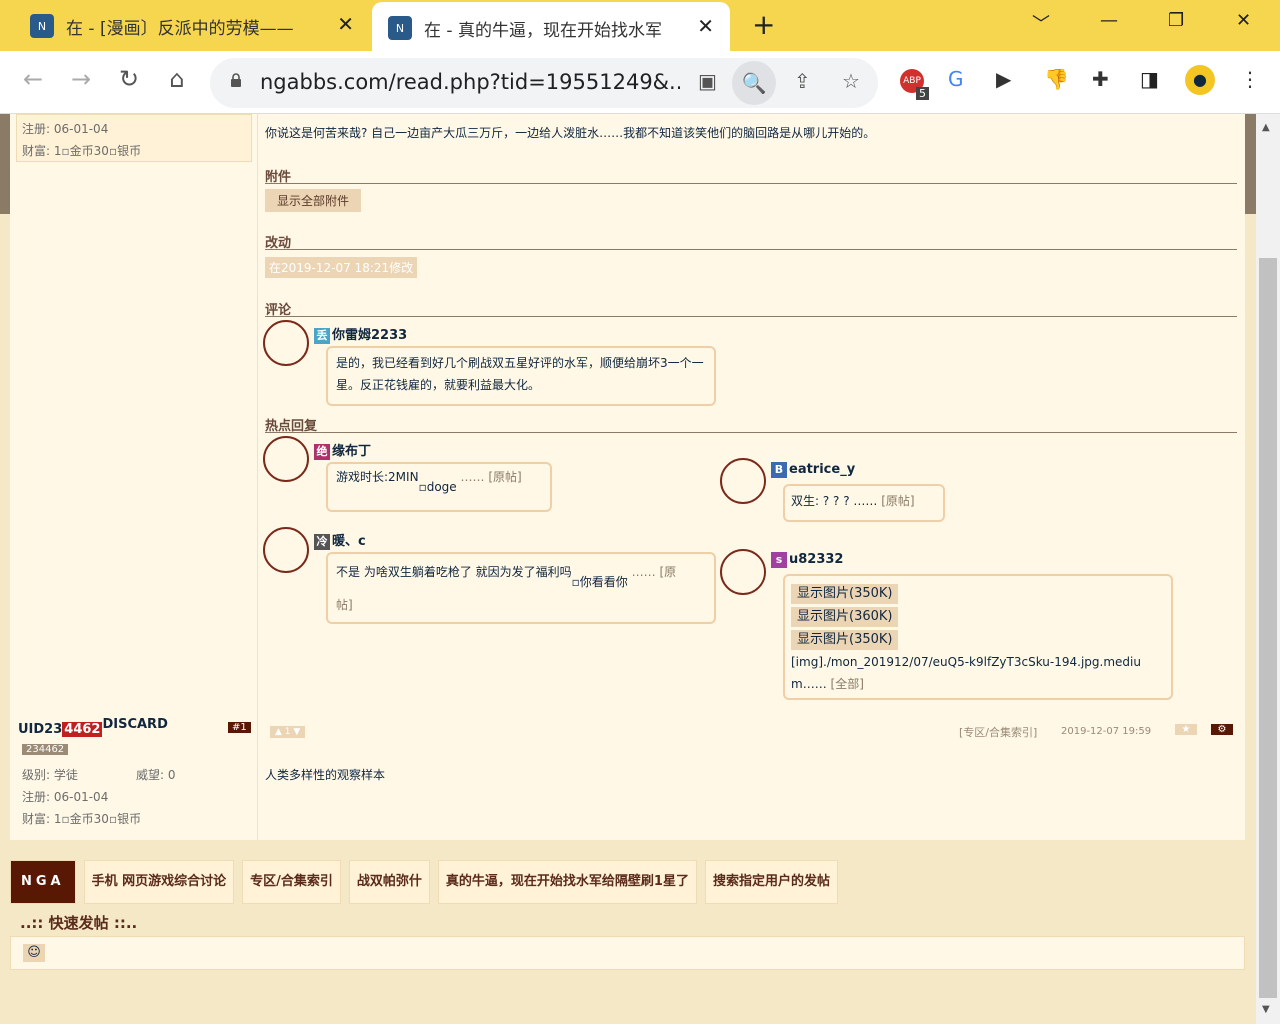  Describe the element at coordinates (344, 605) in the screenshot. I see `original-post-link-cont: 帖]` at that location.